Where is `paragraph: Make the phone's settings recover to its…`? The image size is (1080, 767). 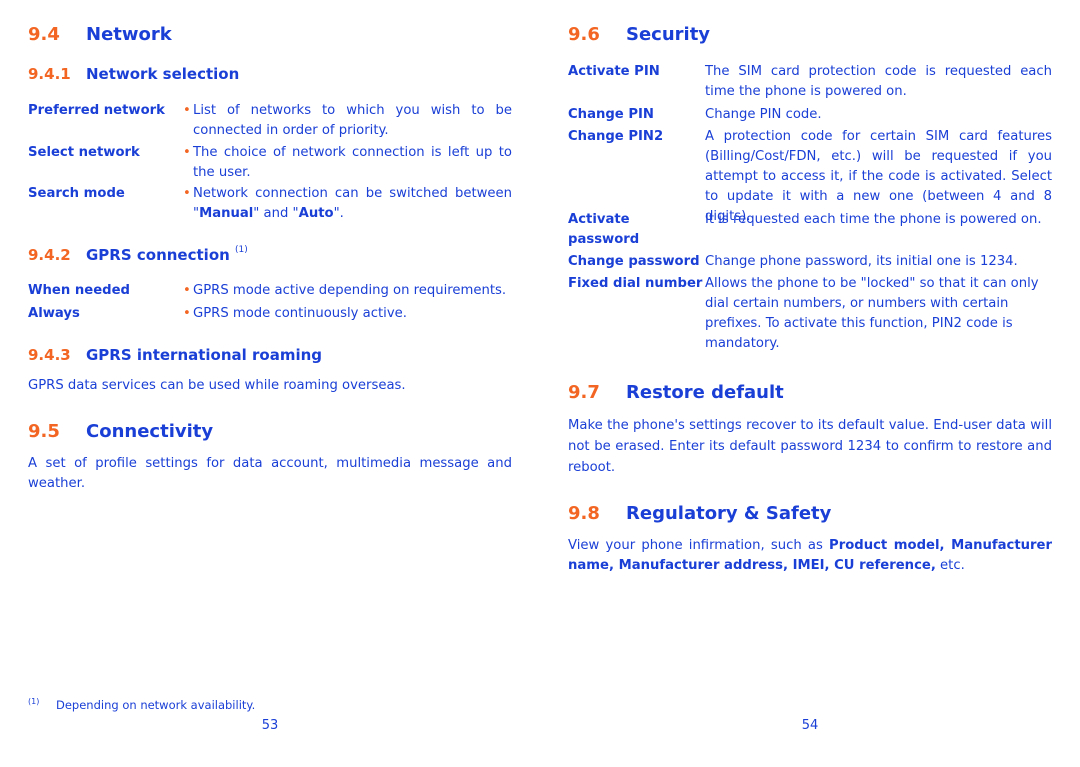 paragraph: Make the phone's settings recover to its… is located at coordinates (810, 446).